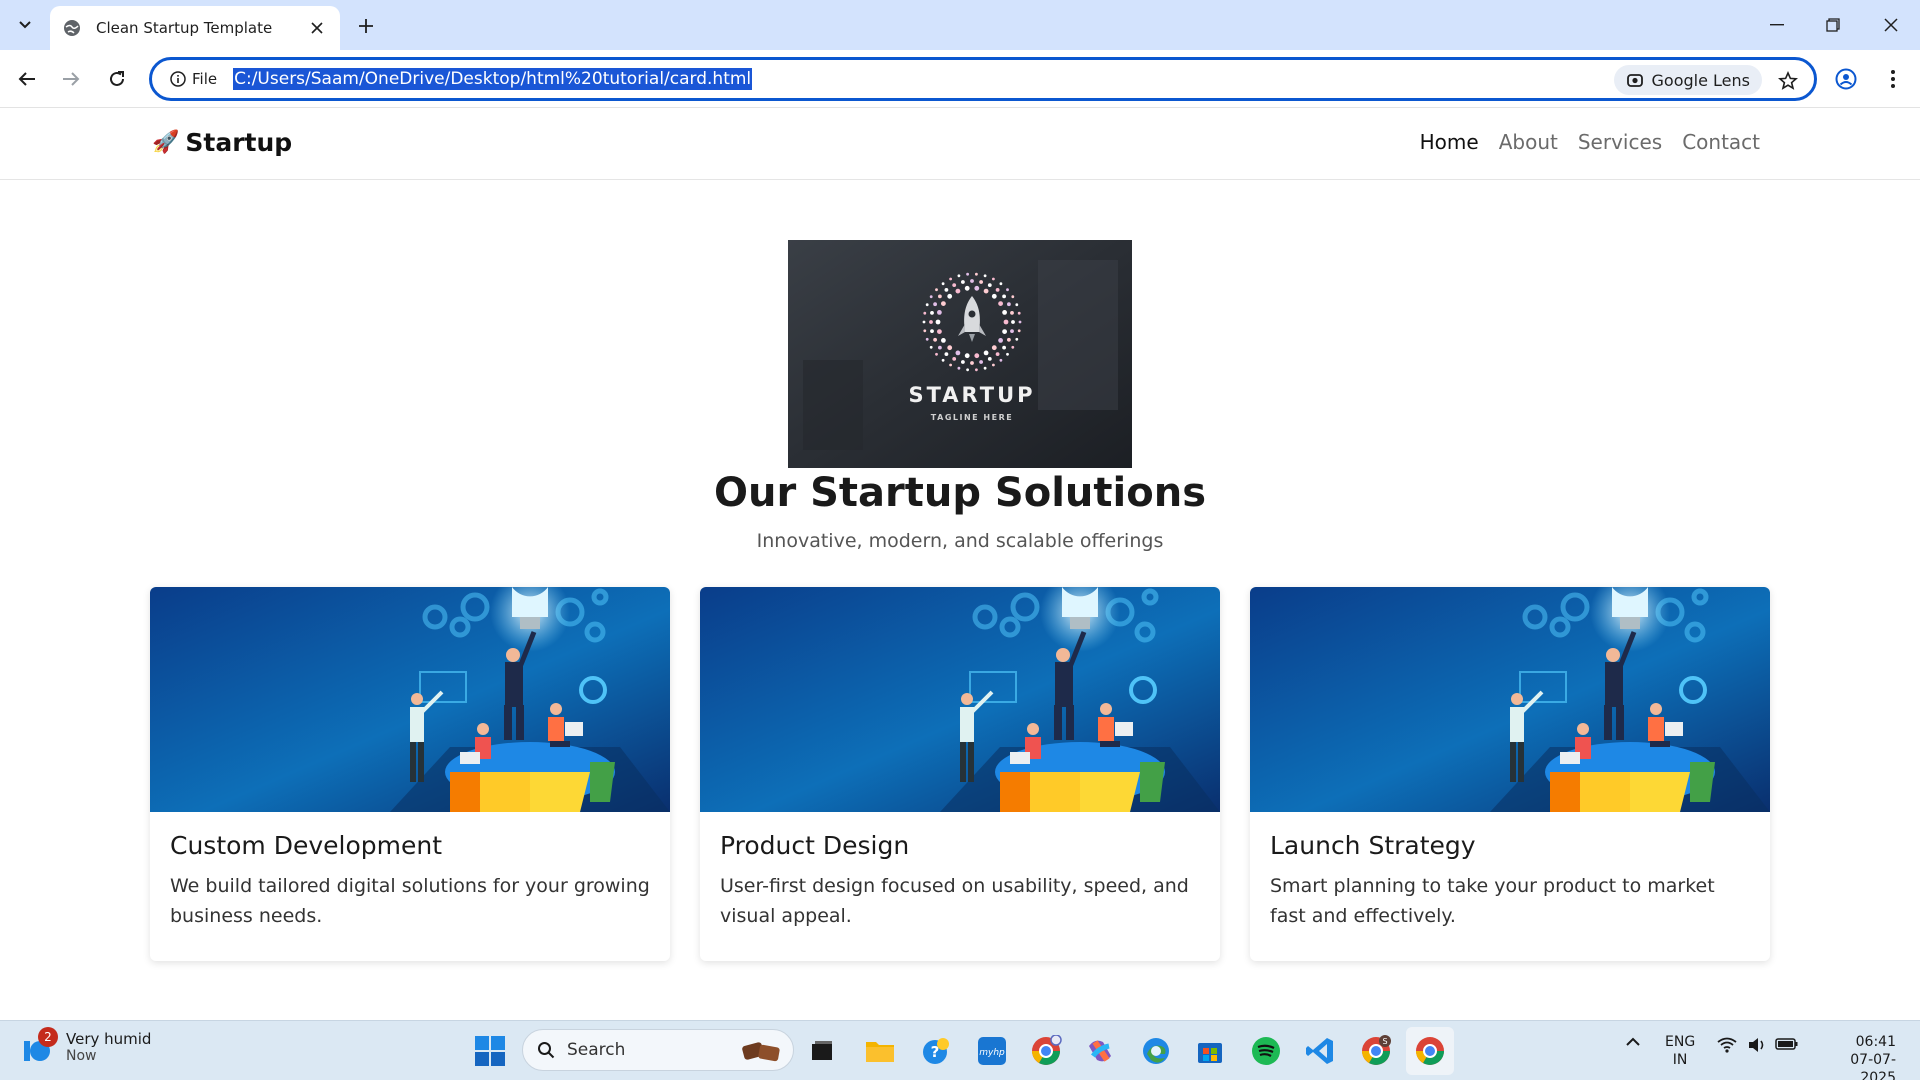 The width and height of the screenshot is (1920, 1080). What do you see at coordinates (490, 1051) in the screenshot?
I see `windows-start-icon` at bounding box center [490, 1051].